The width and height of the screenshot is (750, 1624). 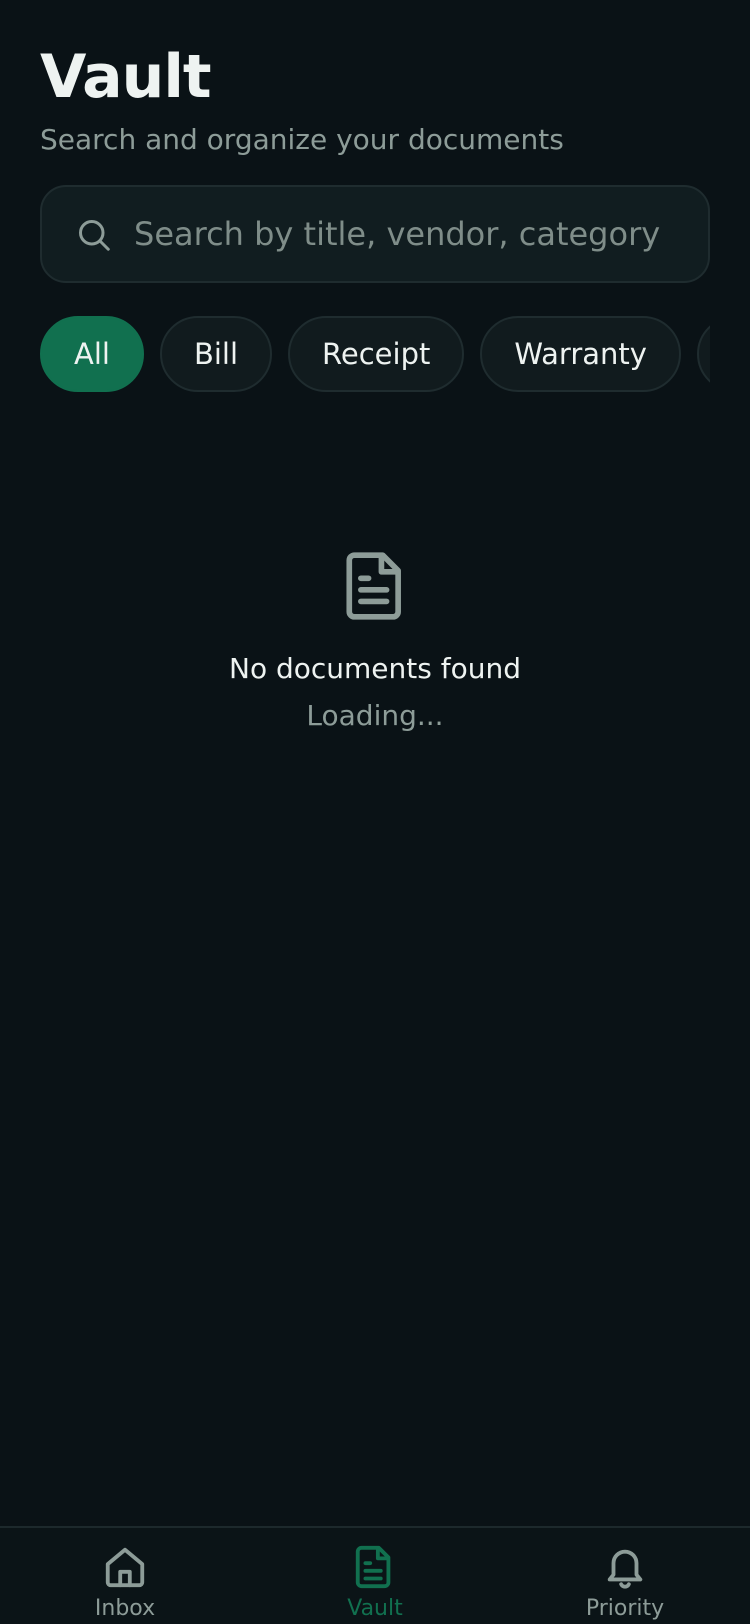 I want to click on tab-vault-label: Vault, so click(x=375, y=1608).